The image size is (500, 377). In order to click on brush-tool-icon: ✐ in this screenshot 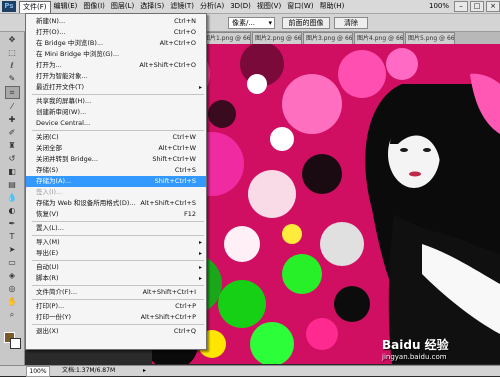, I will do `click(12, 132)`.